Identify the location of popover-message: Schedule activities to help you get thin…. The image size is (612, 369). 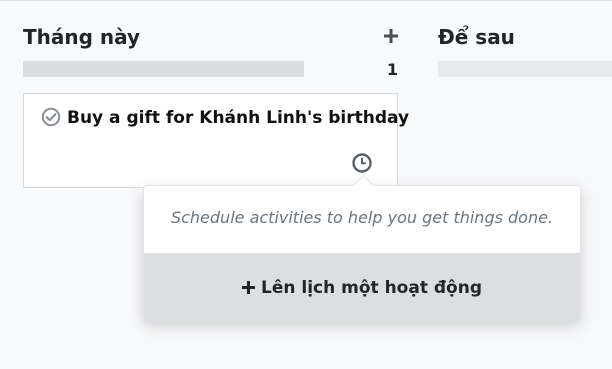
(362, 217).